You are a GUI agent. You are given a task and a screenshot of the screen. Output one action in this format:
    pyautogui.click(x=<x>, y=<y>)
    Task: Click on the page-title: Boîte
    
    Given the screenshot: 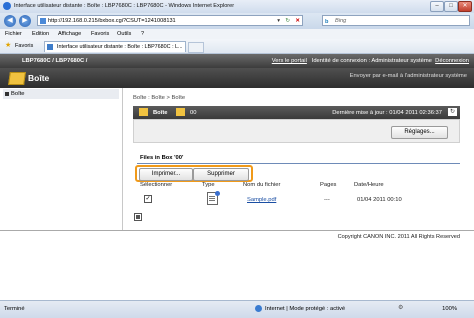 What is the action you would take?
    pyautogui.click(x=39, y=78)
    